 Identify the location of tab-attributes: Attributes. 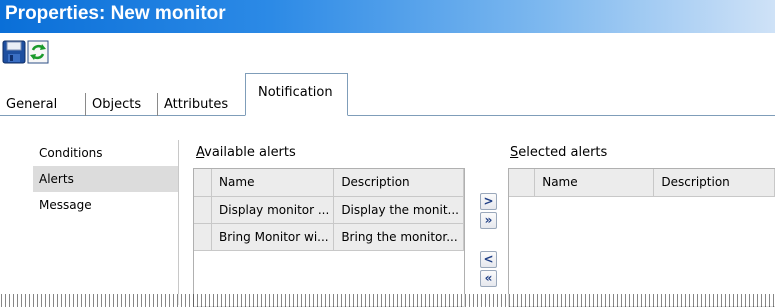
(195, 104).